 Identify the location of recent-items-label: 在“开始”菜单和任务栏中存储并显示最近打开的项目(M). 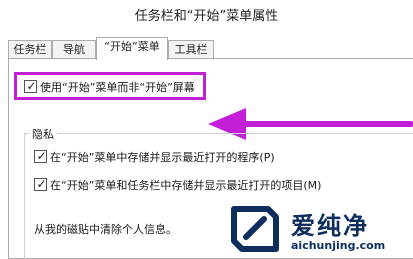
(185, 185).